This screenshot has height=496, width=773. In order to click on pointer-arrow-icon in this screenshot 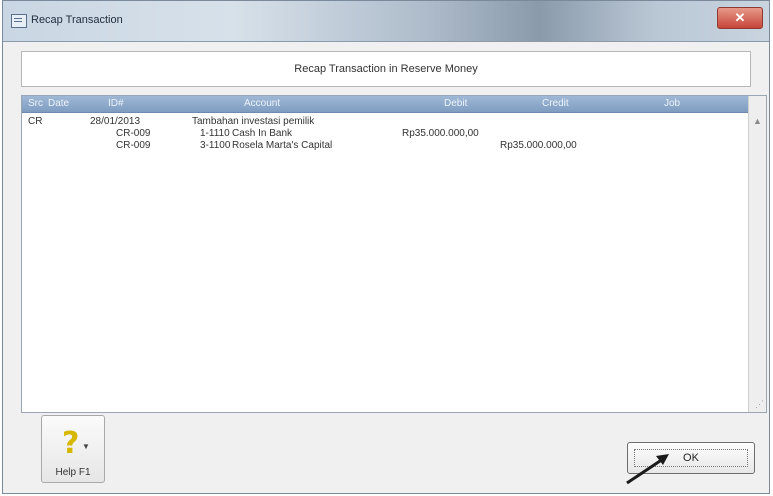, I will do `click(647, 469)`.